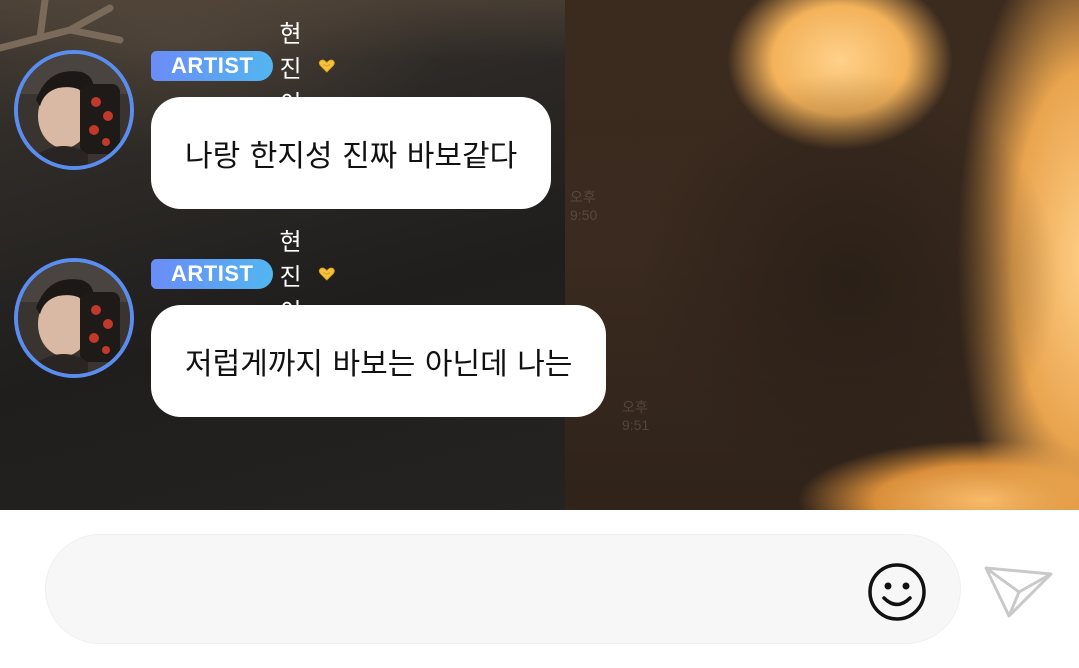  What do you see at coordinates (379, 361) in the screenshot?
I see `message-bubble: 저럽게까지 바보는 아닌데 나는` at bounding box center [379, 361].